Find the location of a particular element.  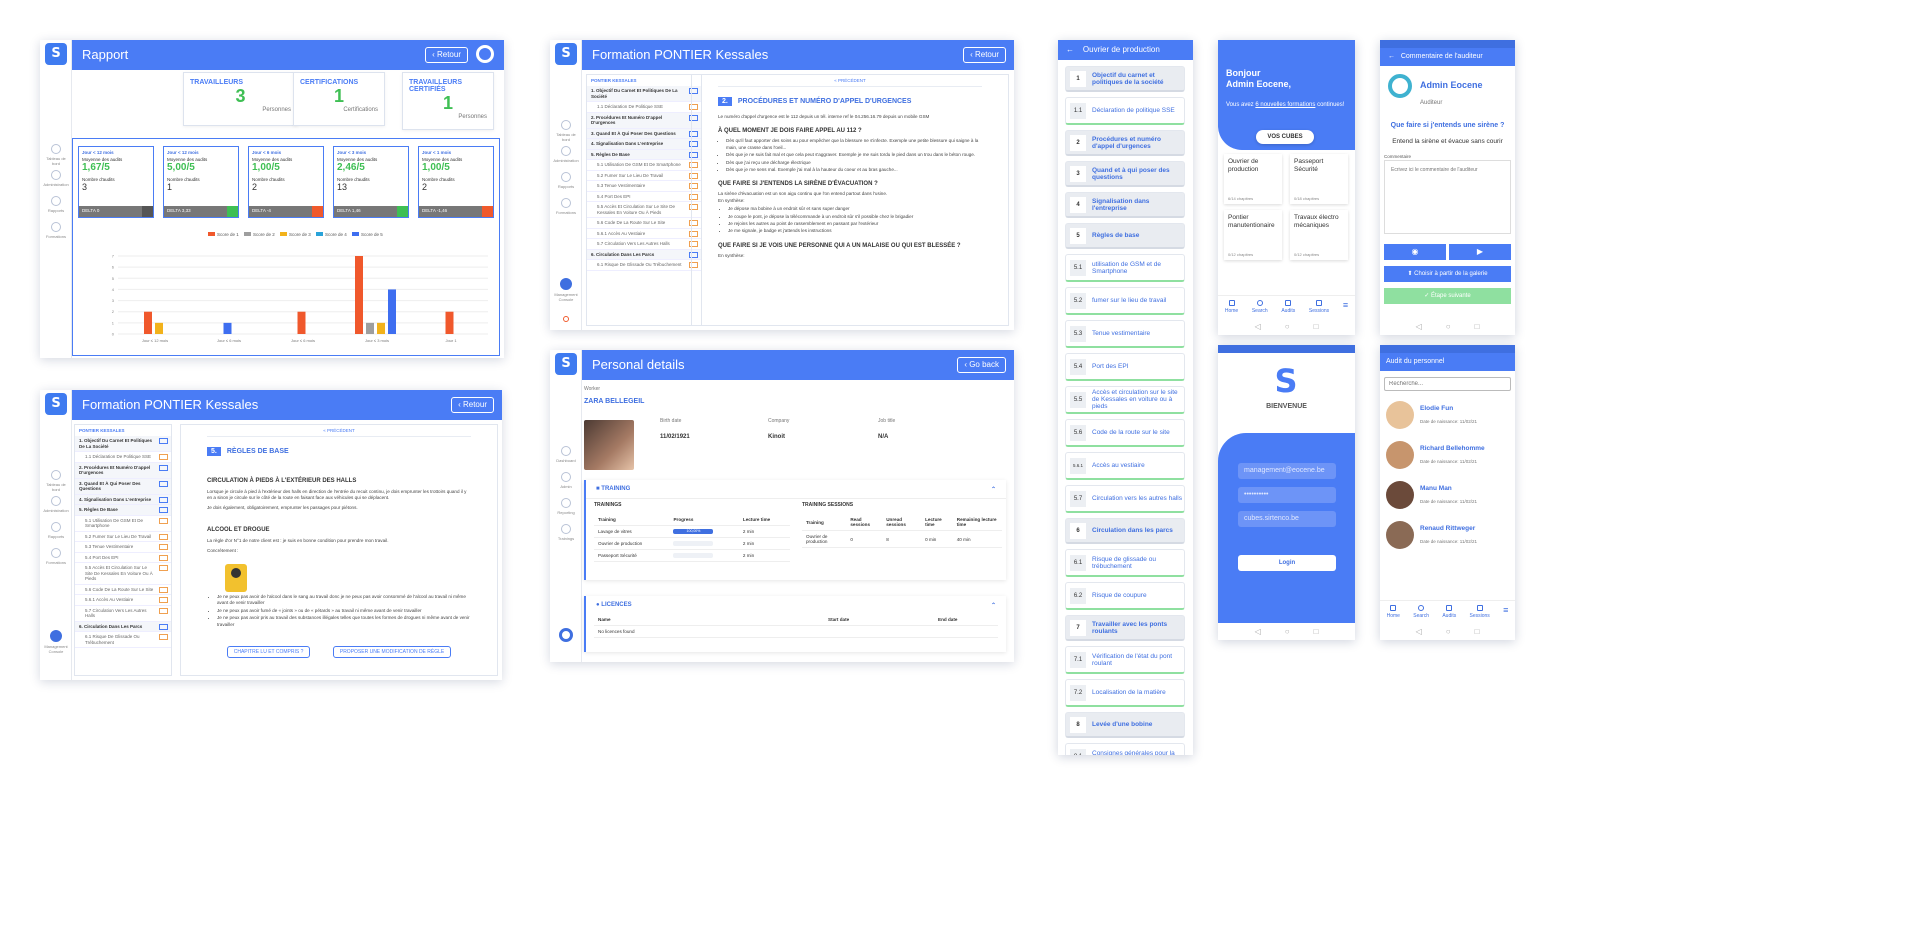

tree-item: 5.3 Tenue Vestimentaire is located at coordinates (123, 547).